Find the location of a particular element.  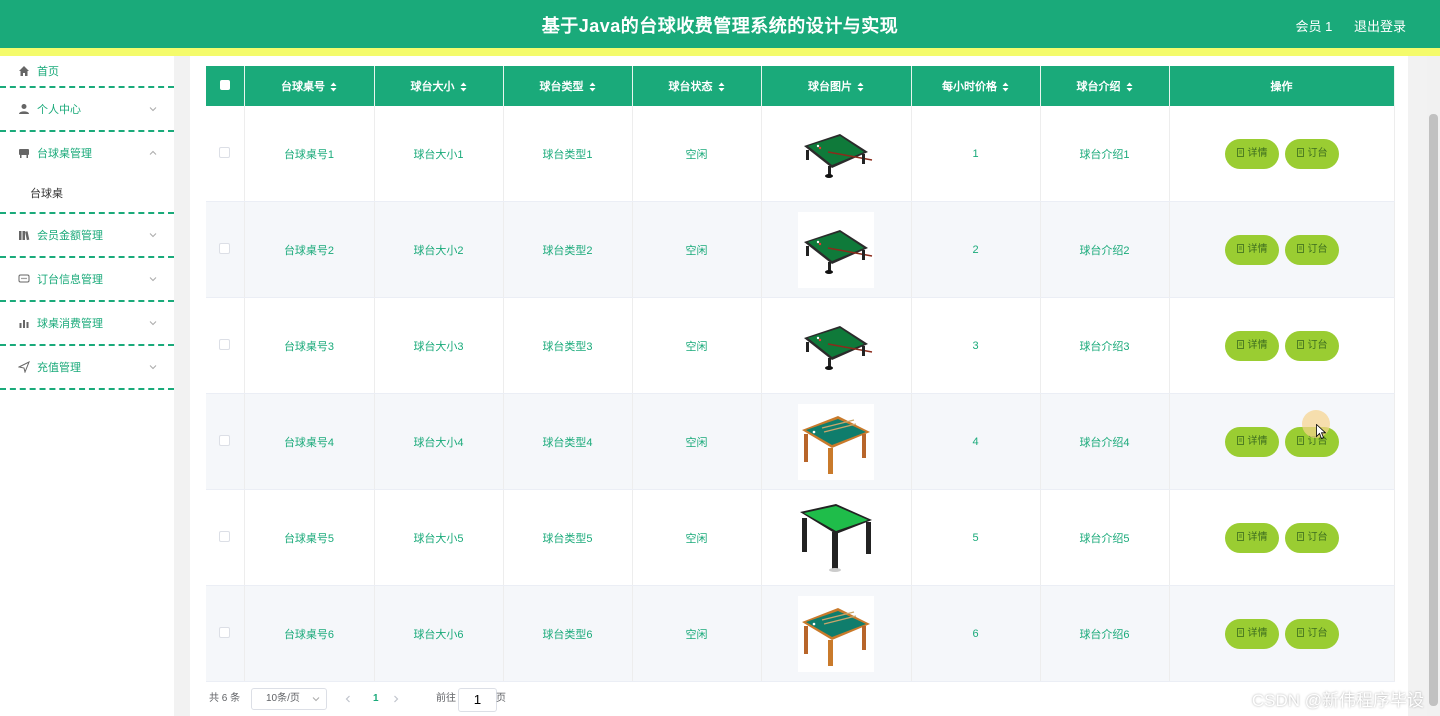

sidebar-item-profile: 个人中心 is located at coordinates (87, 110).